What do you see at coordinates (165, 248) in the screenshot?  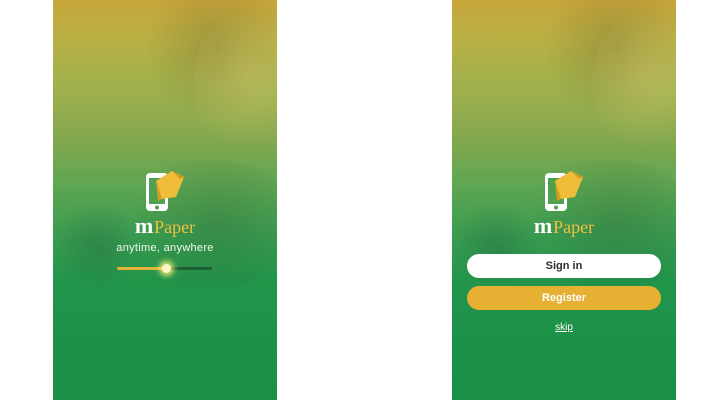 I see `tagline: anytime, anywhere` at bounding box center [165, 248].